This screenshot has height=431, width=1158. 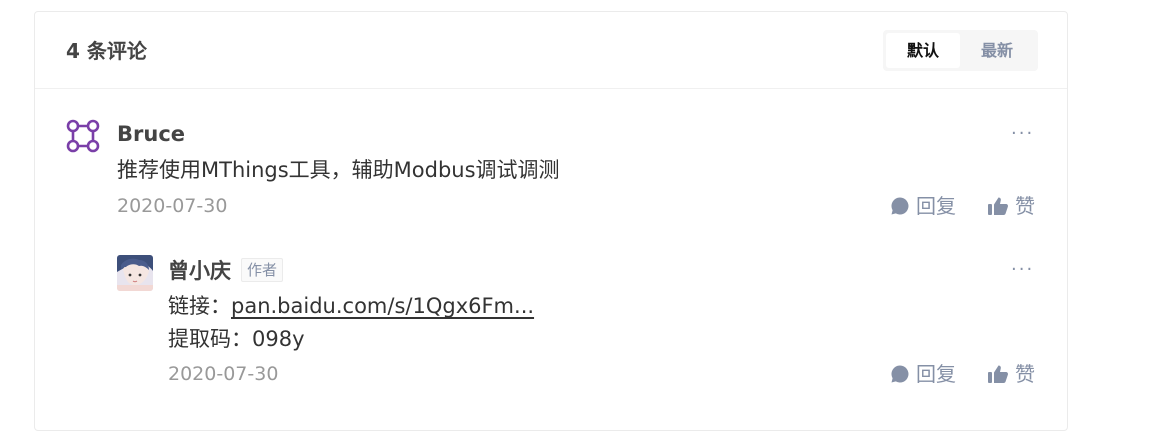 I want to click on reply-label: 回复, so click(x=936, y=374).